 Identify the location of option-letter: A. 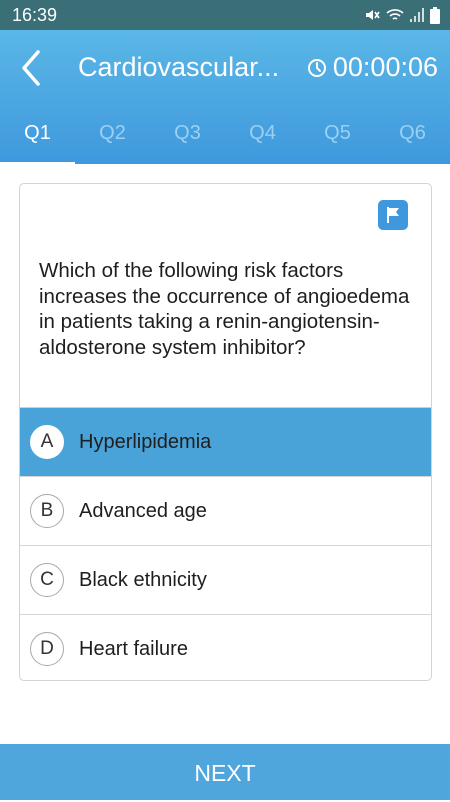
(47, 442).